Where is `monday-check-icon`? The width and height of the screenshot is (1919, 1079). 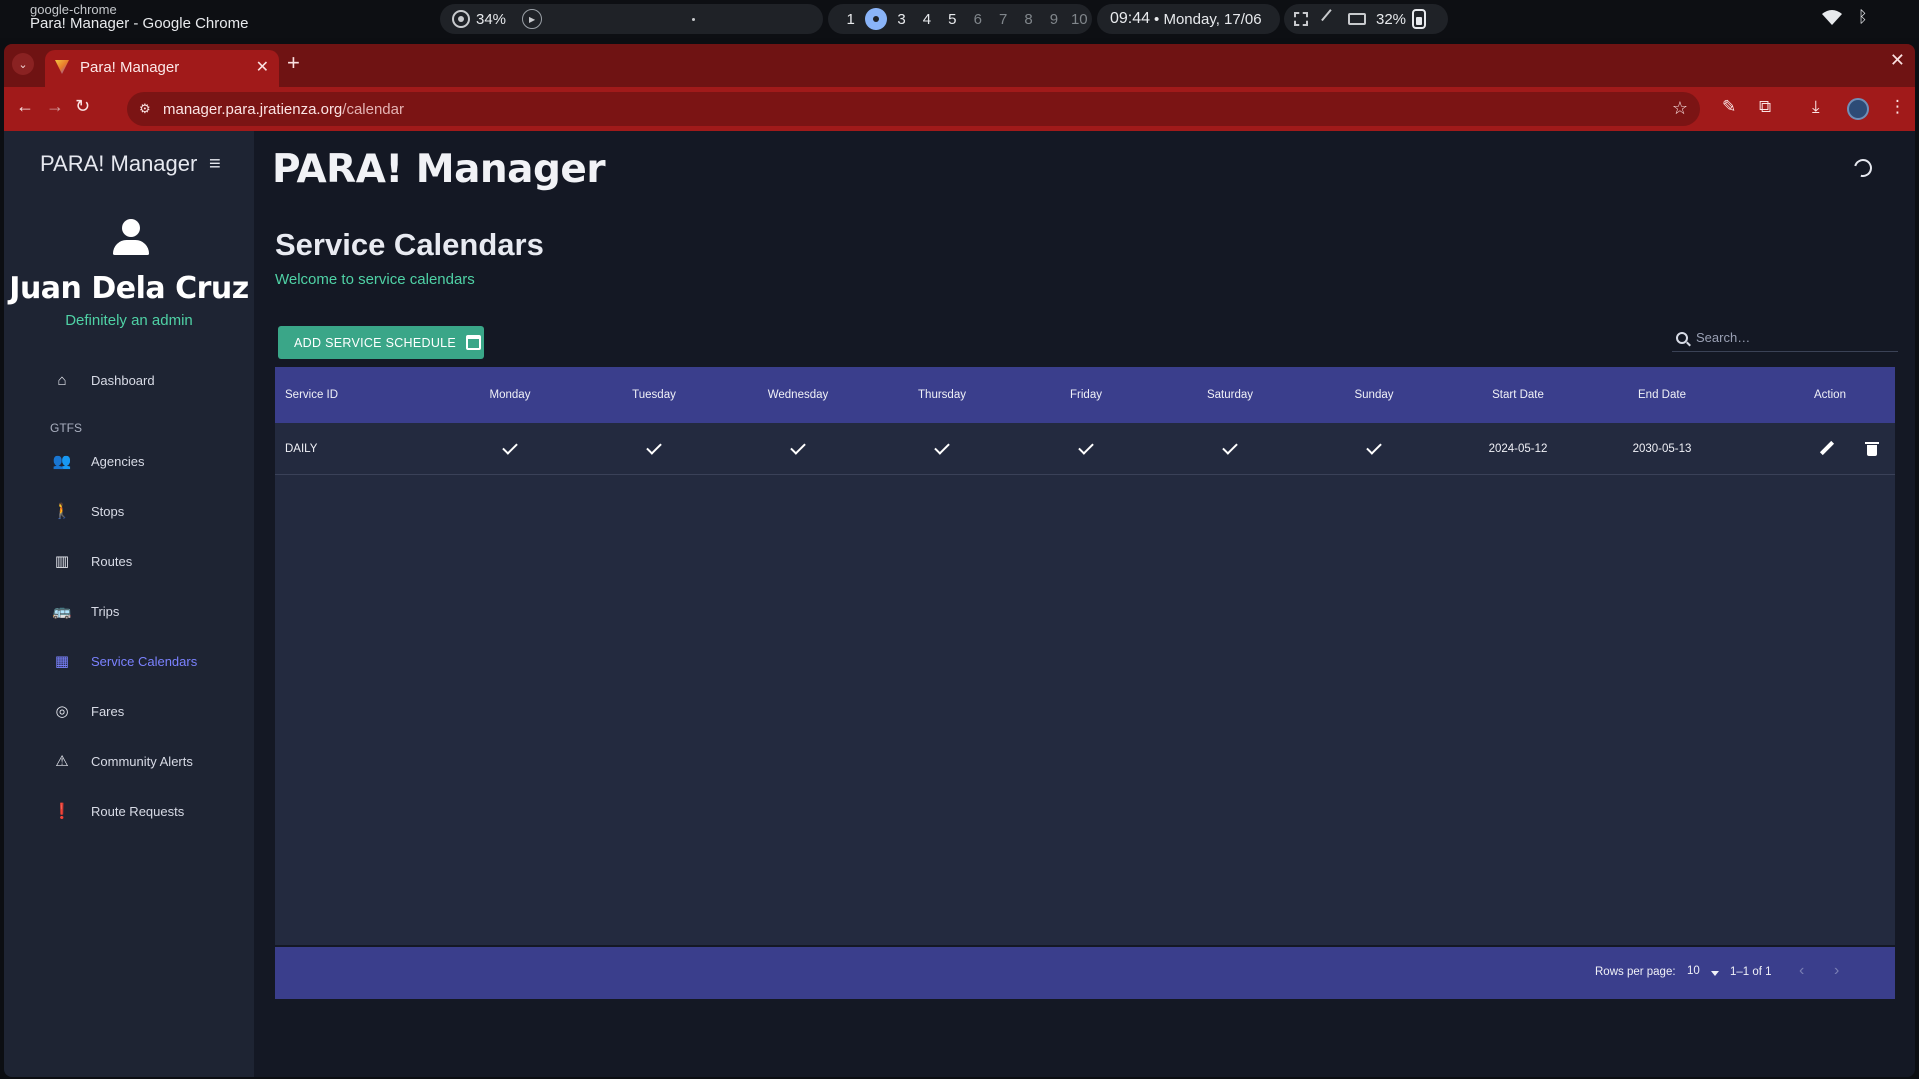
monday-check-icon is located at coordinates (510, 448).